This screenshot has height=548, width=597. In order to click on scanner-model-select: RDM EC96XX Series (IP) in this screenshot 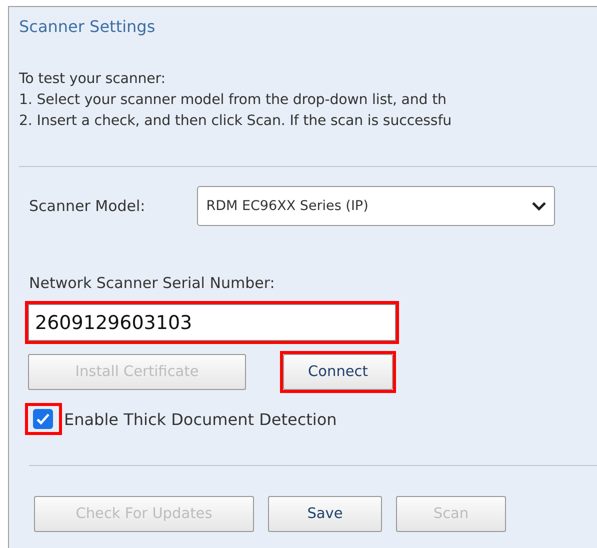, I will do `click(376, 206)`.